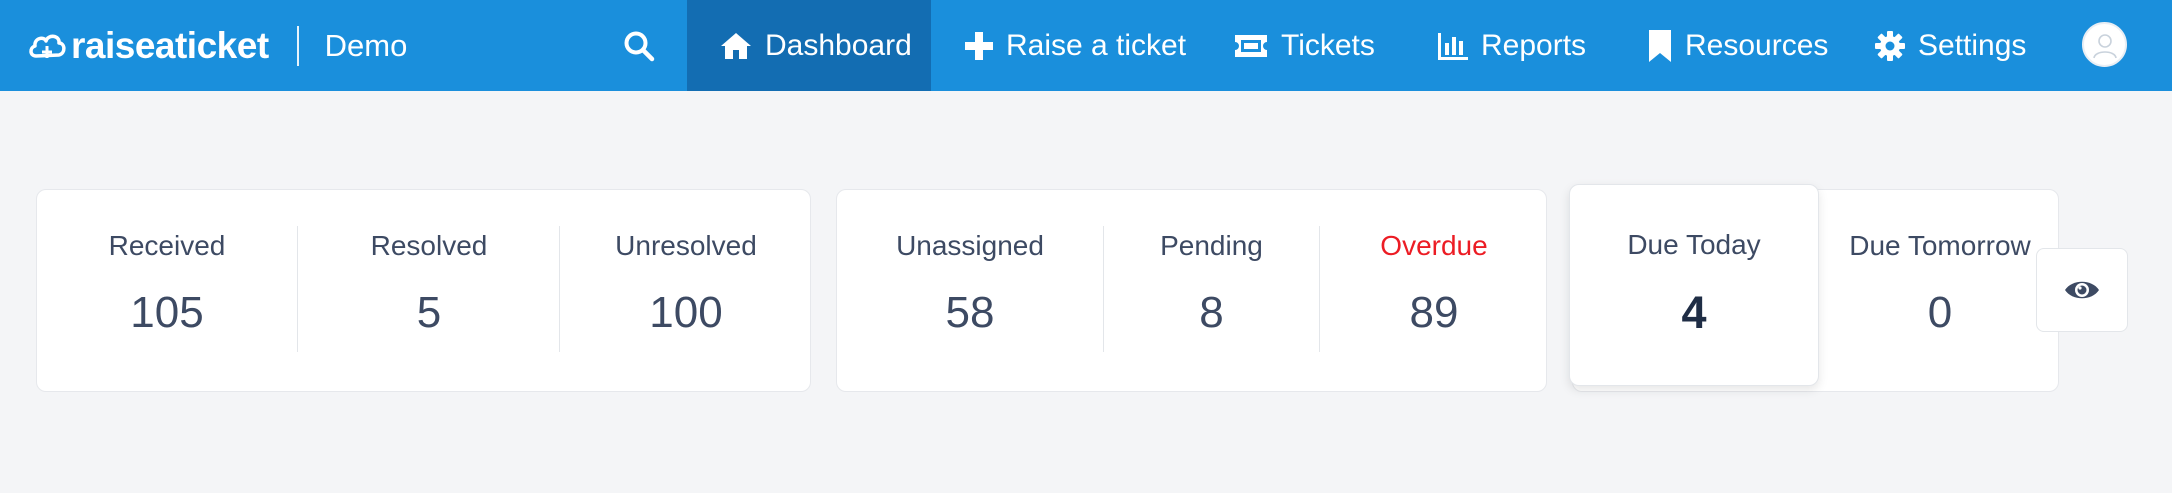 The image size is (2172, 493). I want to click on nav-resources: Resources, so click(1737, 45).